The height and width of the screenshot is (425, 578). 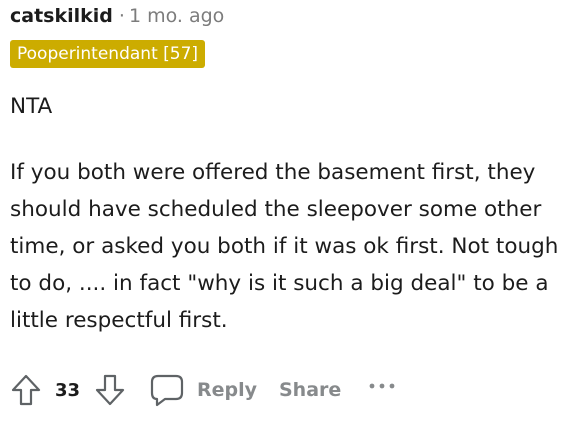 I want to click on comment-action-bar: 33 Reply Share, so click(x=290, y=390).